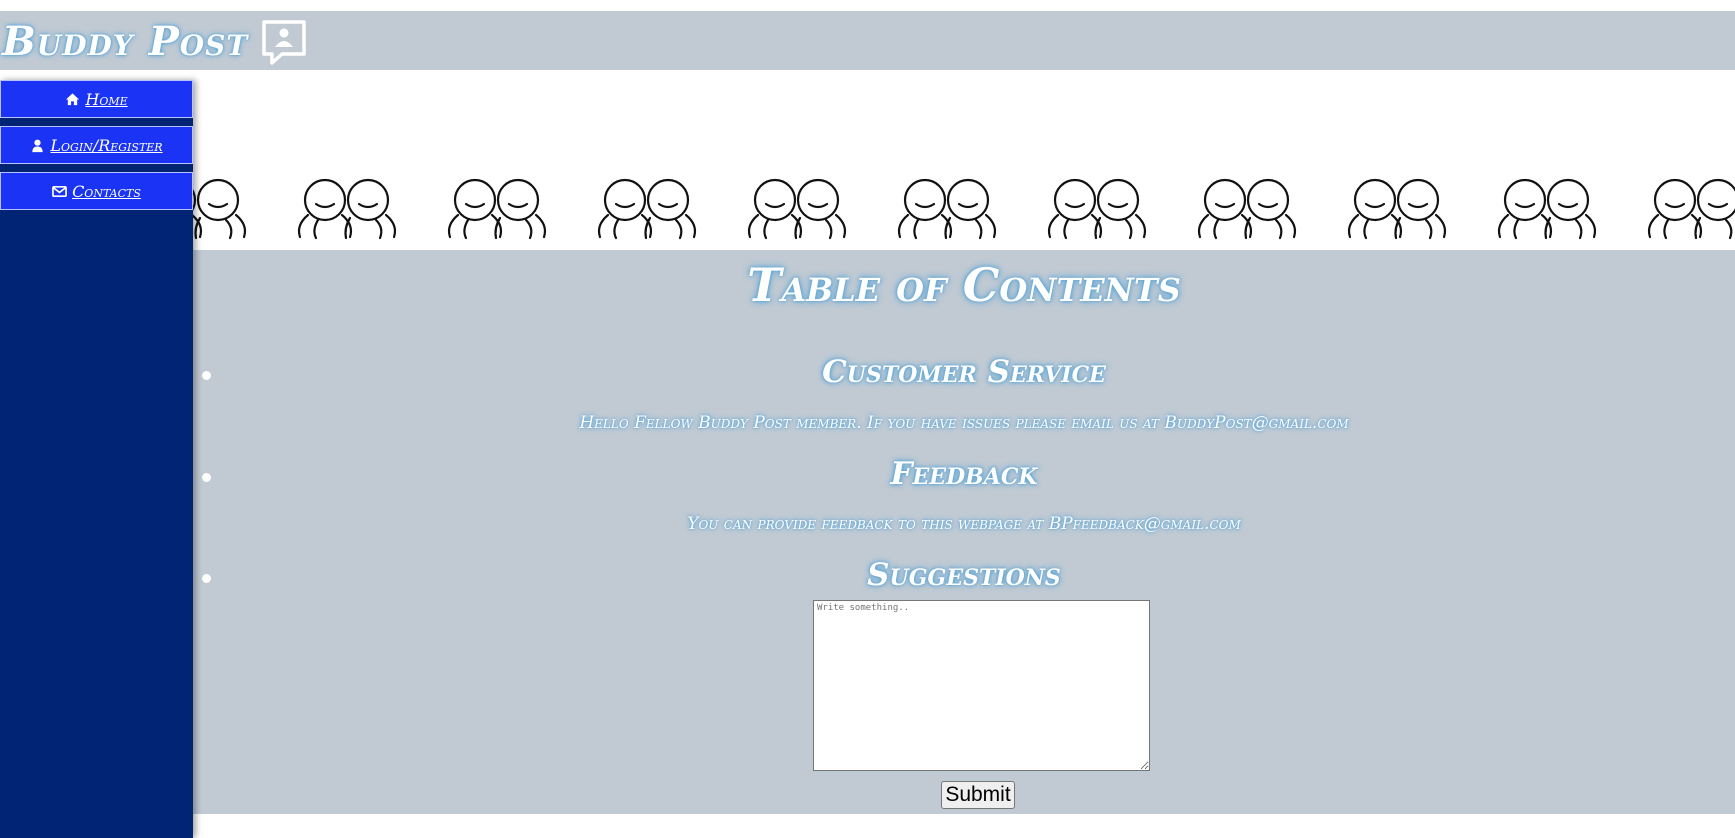  What do you see at coordinates (964, 575) in the screenshot?
I see `section-heading-suggestions: Suggestions` at bounding box center [964, 575].